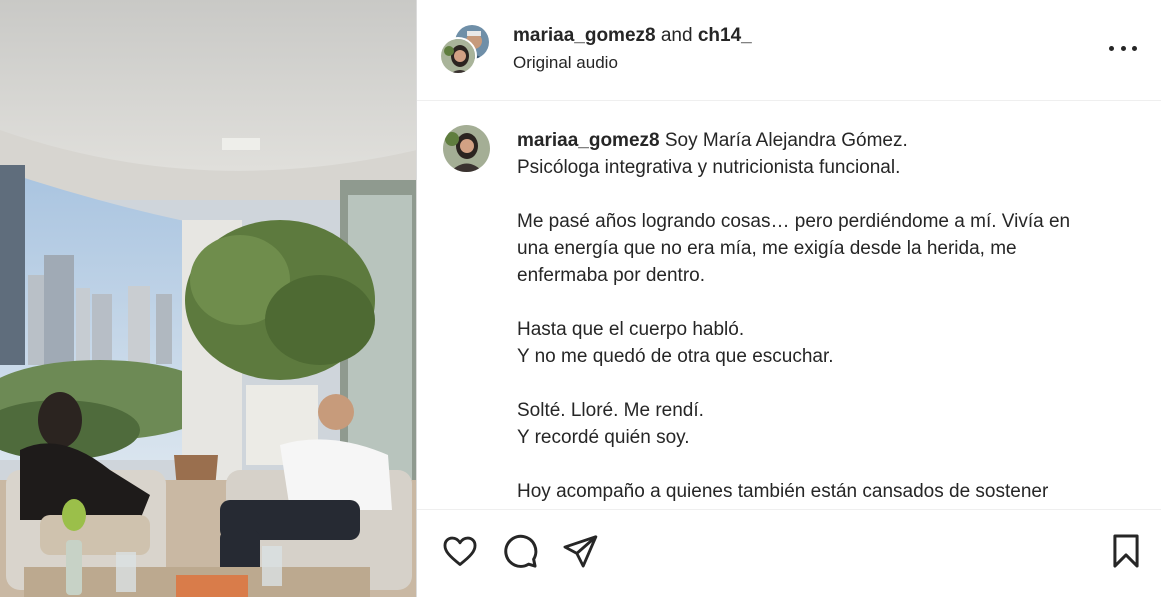 The height and width of the screenshot is (597, 1161). What do you see at coordinates (611, 275) in the screenshot?
I see `caption-line: enfermaba por dentro.` at bounding box center [611, 275].